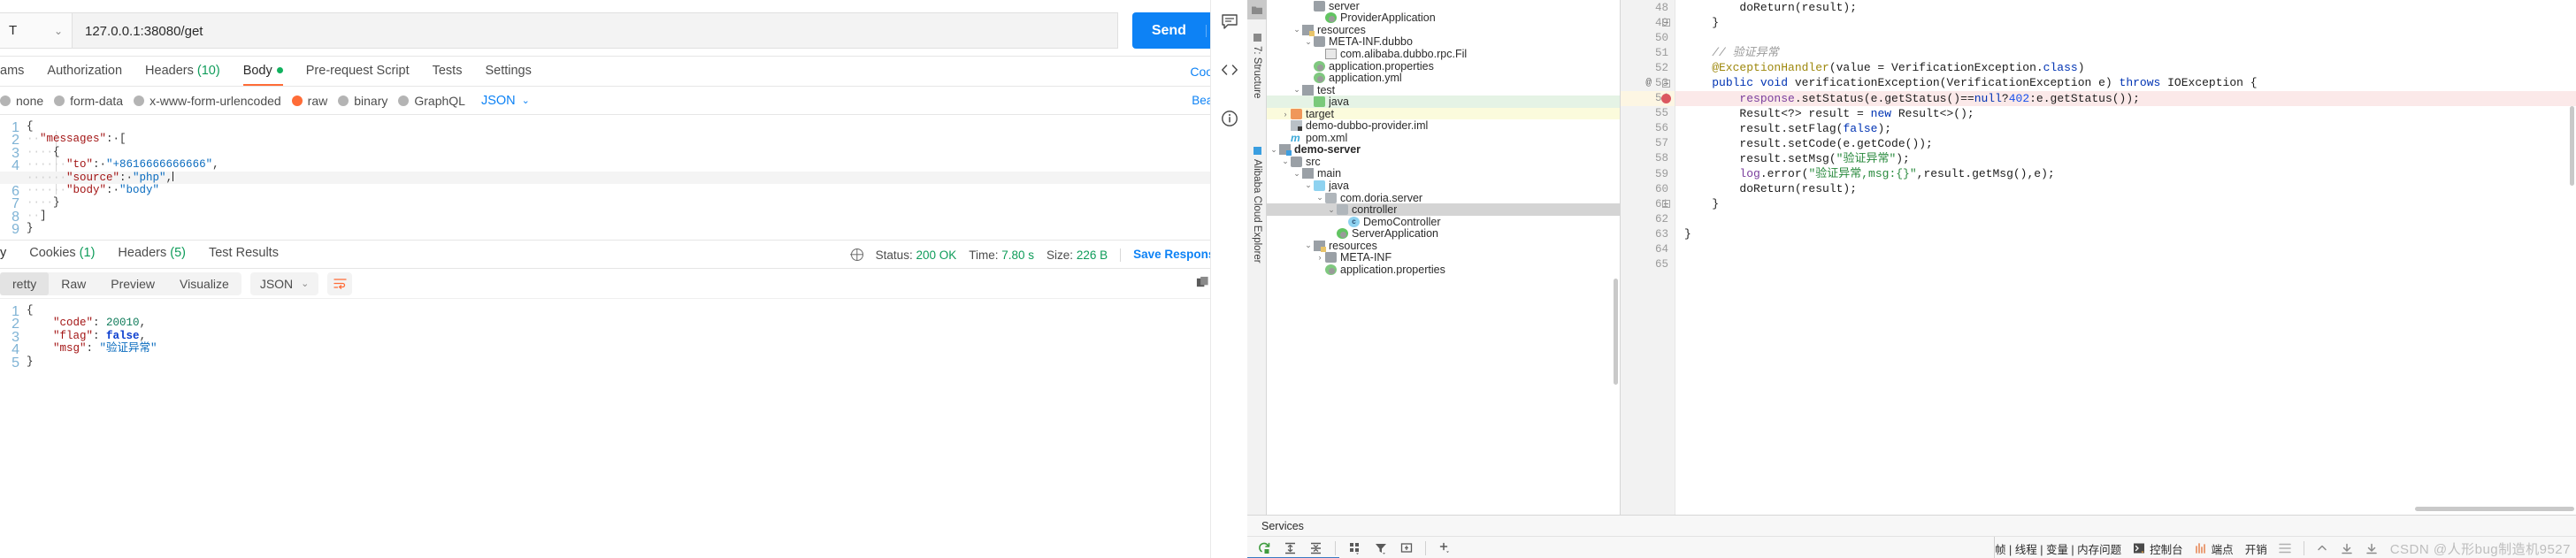 Image resolution: width=2576 pixels, height=558 pixels. What do you see at coordinates (36, 30) in the screenshot?
I see `http-method-select: T ⌄` at bounding box center [36, 30].